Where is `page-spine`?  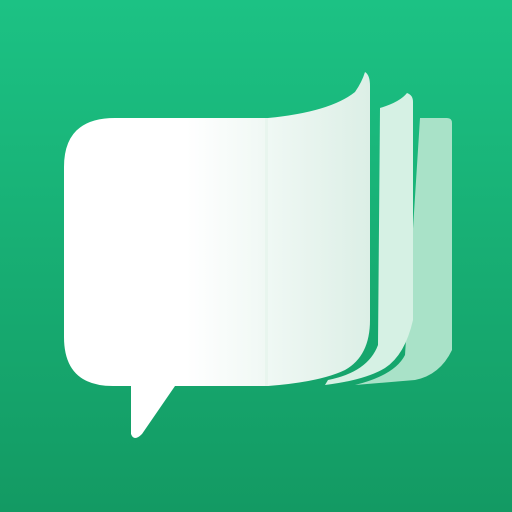 page-spine is located at coordinates (266, 252).